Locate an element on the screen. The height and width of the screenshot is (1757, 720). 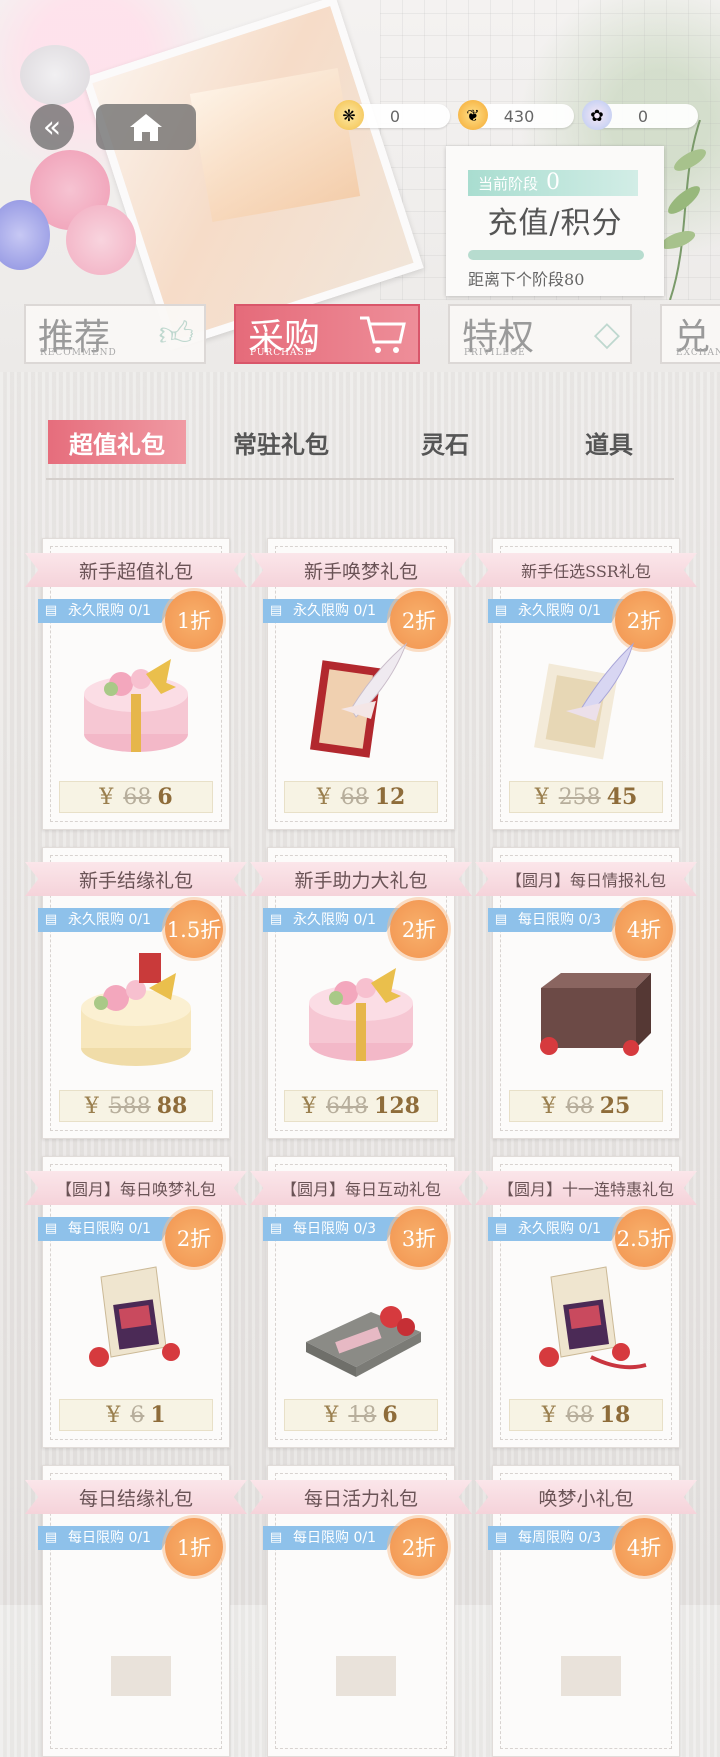
tab-en-label: RECOMMEND is located at coordinates (78, 353).